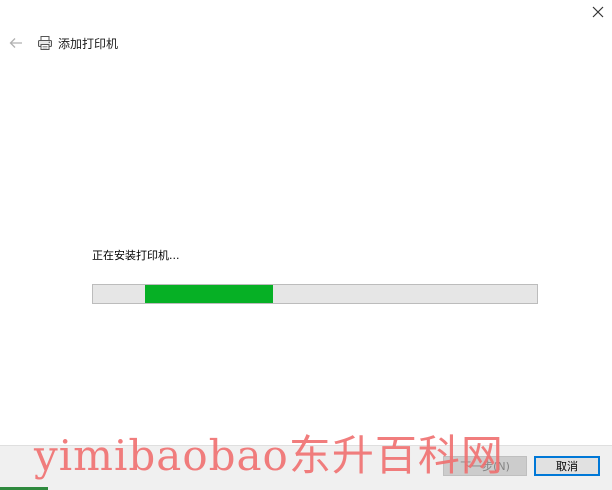 The image size is (612, 490). Describe the element at coordinates (485, 466) in the screenshot. I see `next-button: 下一步(N)` at that location.